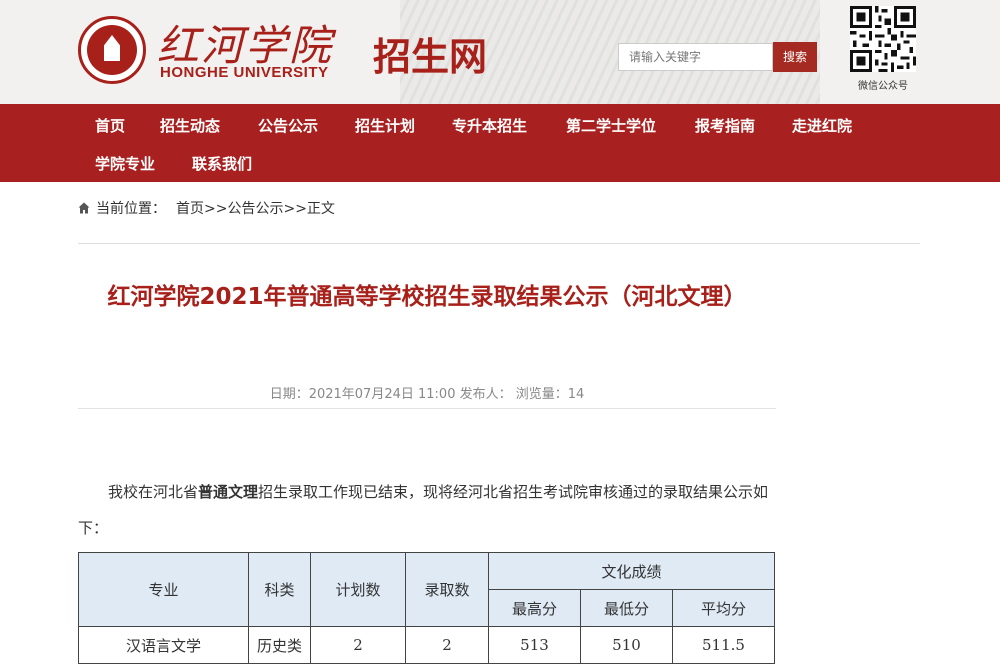 The height and width of the screenshot is (664, 1000). Describe the element at coordinates (626, 608) in the screenshot. I see `header-min-score: 最低分` at that location.